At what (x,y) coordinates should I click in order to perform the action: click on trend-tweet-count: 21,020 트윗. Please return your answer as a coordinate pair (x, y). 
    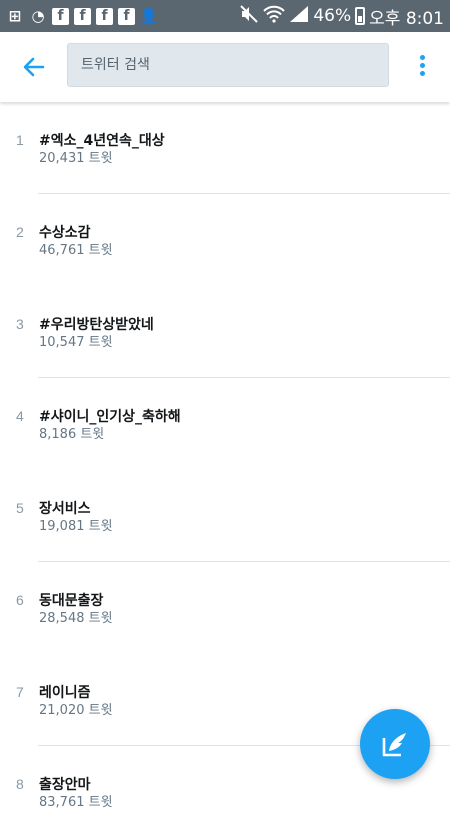
    Looking at the image, I should click on (76, 710).